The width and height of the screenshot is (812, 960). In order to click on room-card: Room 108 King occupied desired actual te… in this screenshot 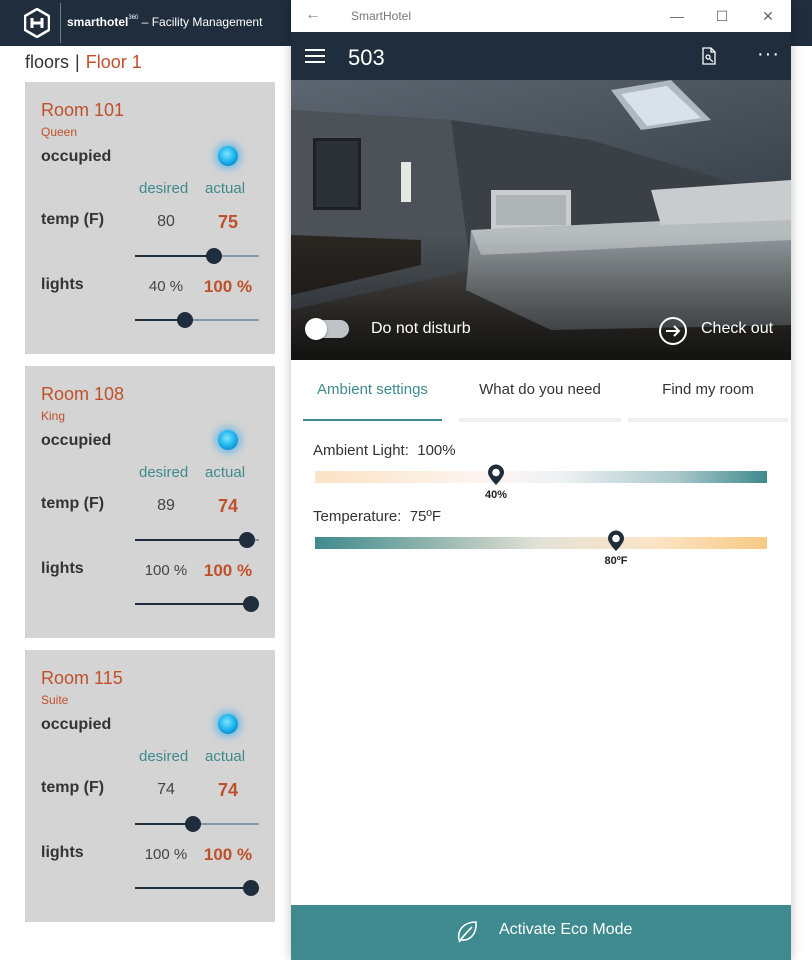, I will do `click(150, 502)`.